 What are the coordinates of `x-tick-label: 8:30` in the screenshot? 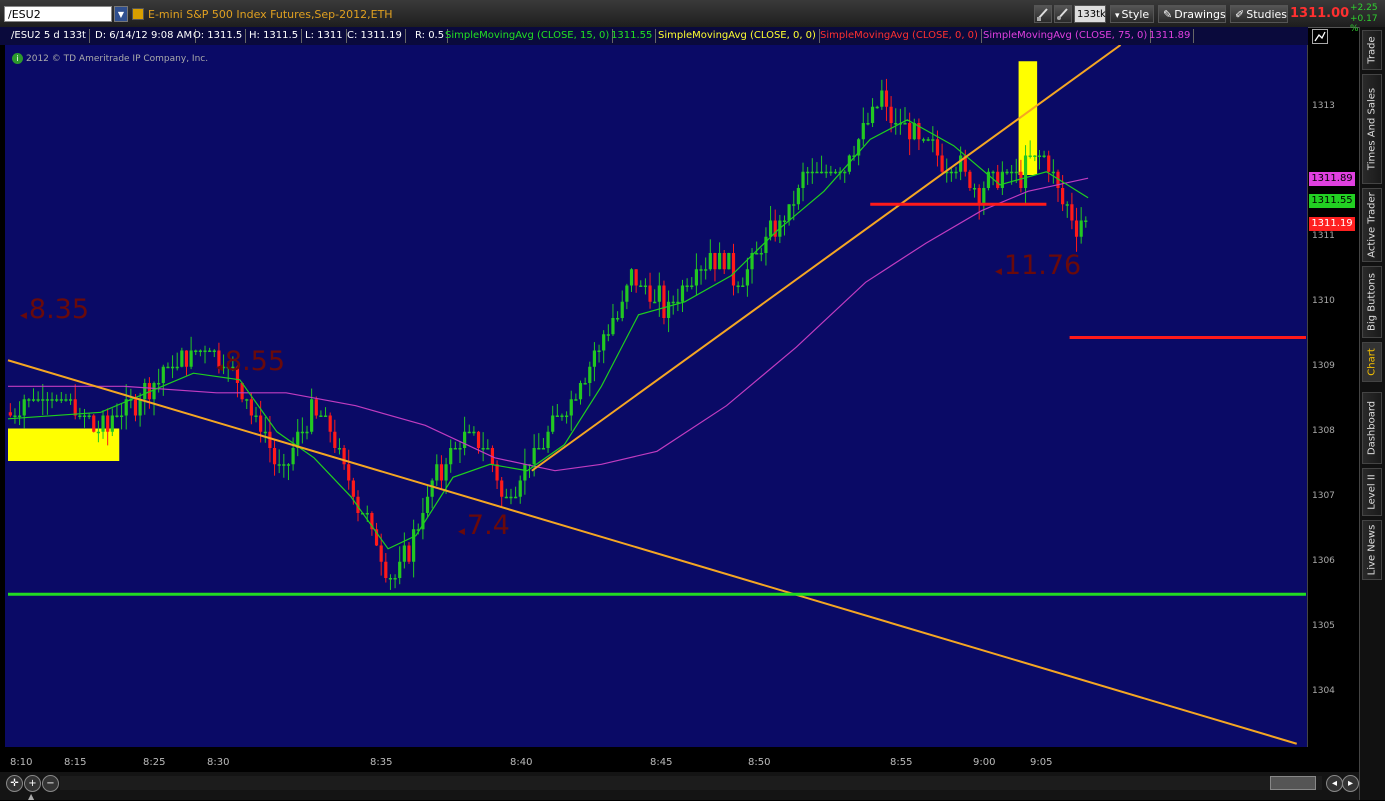 It's located at (218, 762).